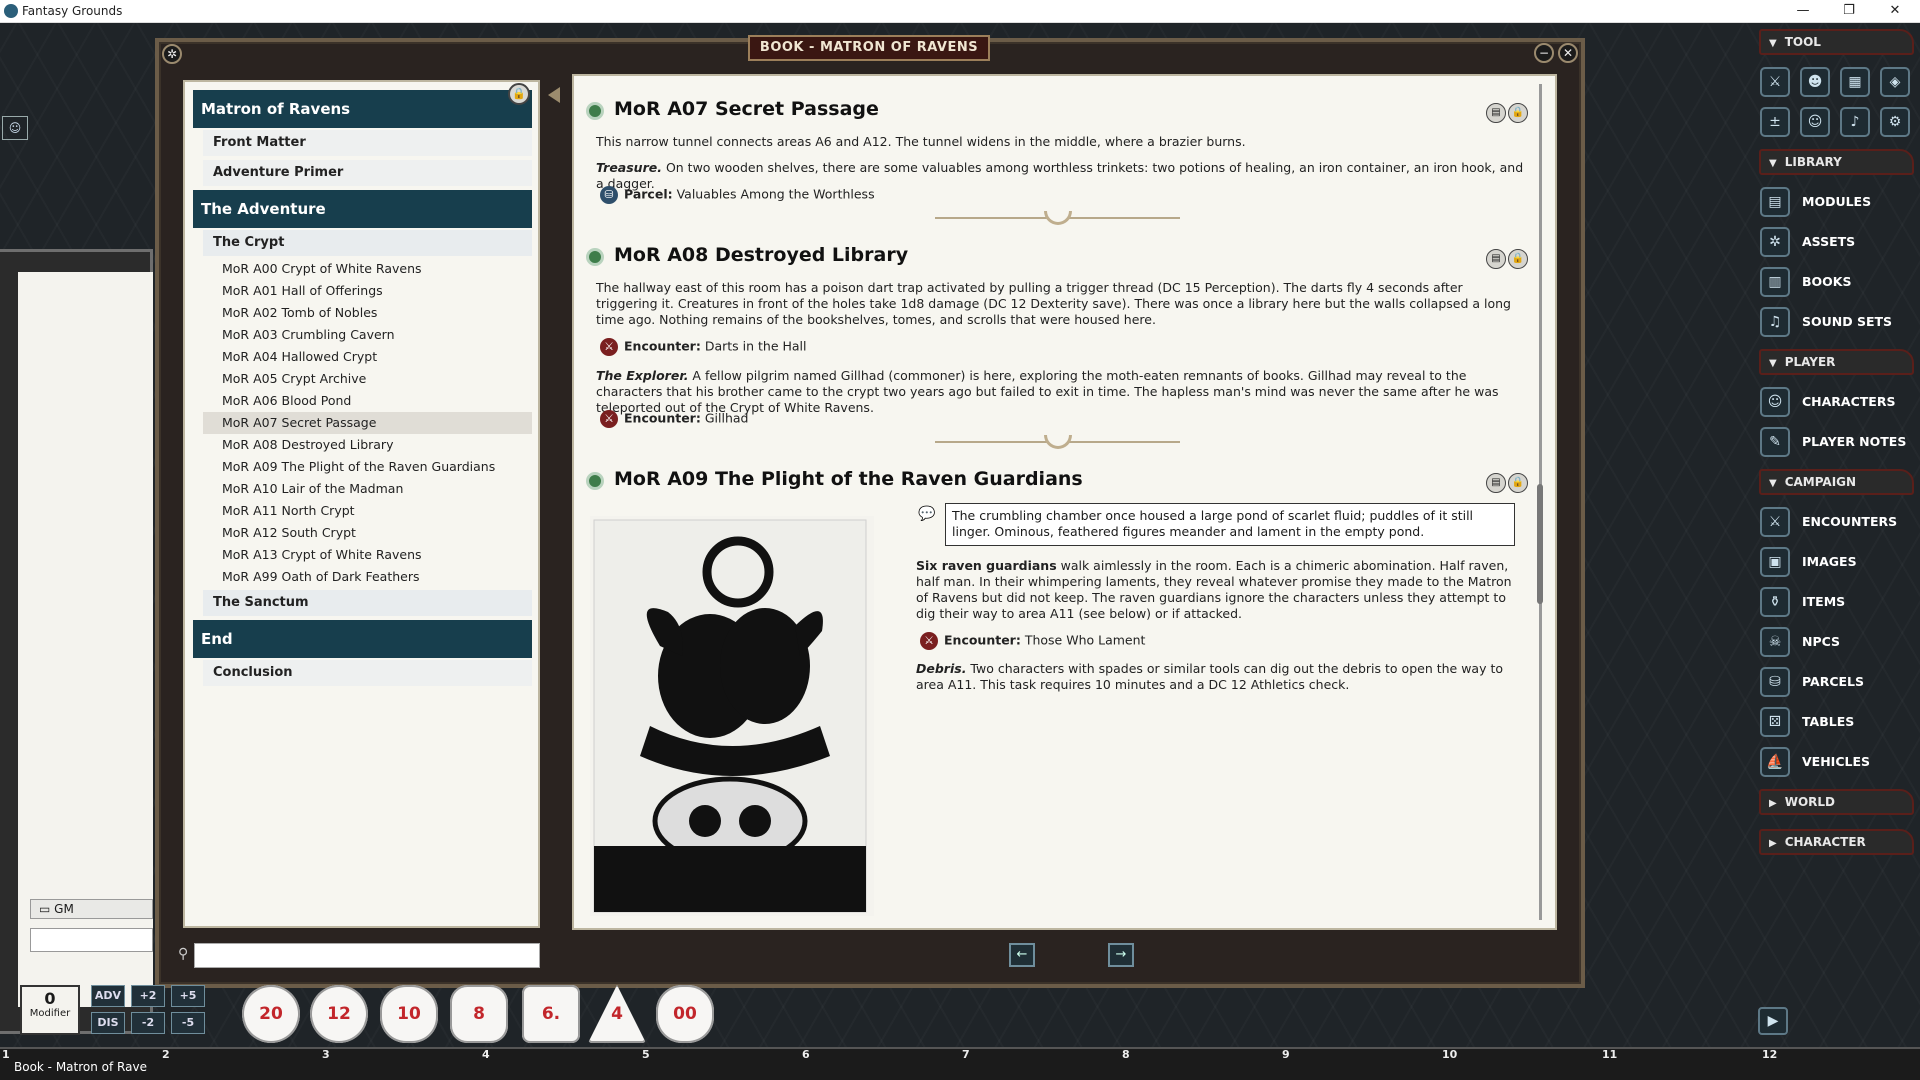 The image size is (1920, 1080). Describe the element at coordinates (1568, 53) in the screenshot. I see `window-close-button: ✕` at that location.